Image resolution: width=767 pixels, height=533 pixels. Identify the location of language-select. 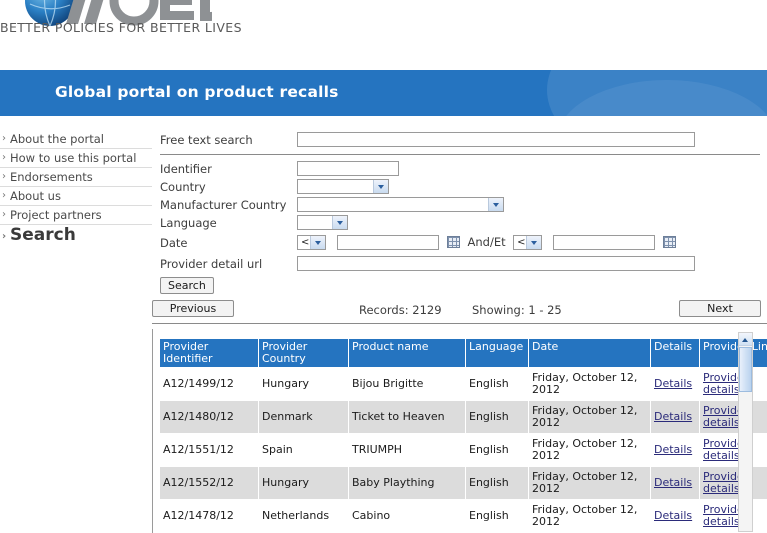
(322, 222).